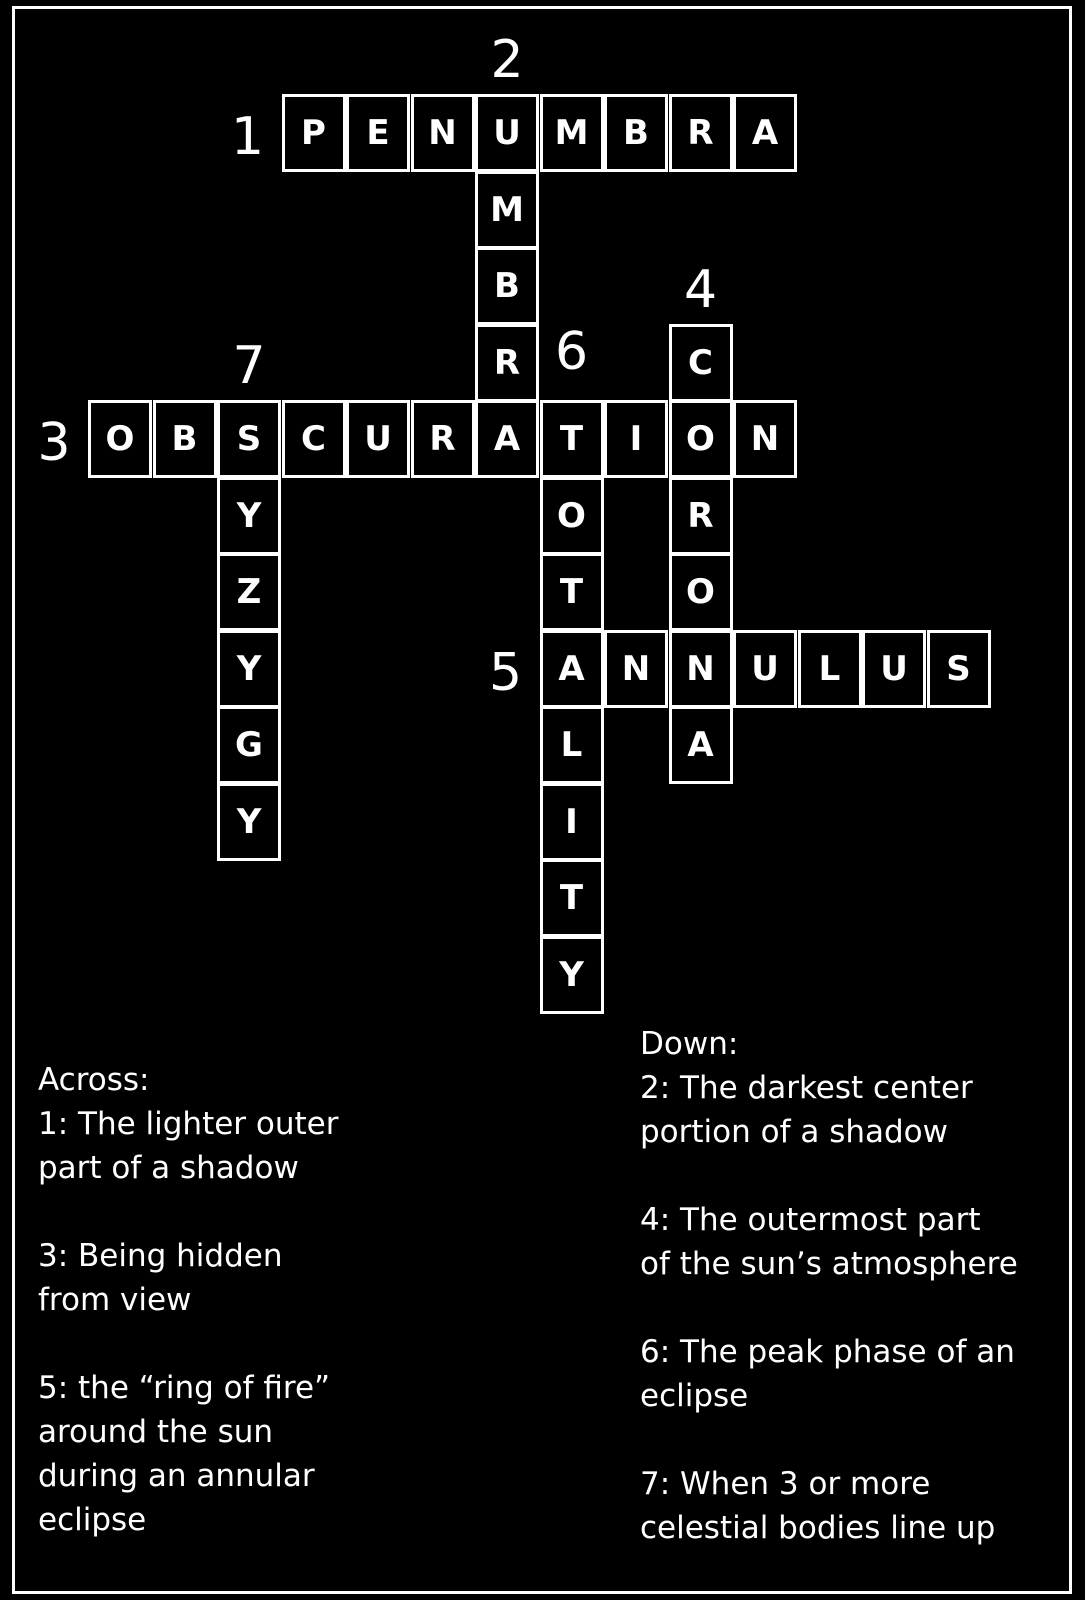 The height and width of the screenshot is (1600, 1085). I want to click on grid-cell-r9-c7: I, so click(571, 821).